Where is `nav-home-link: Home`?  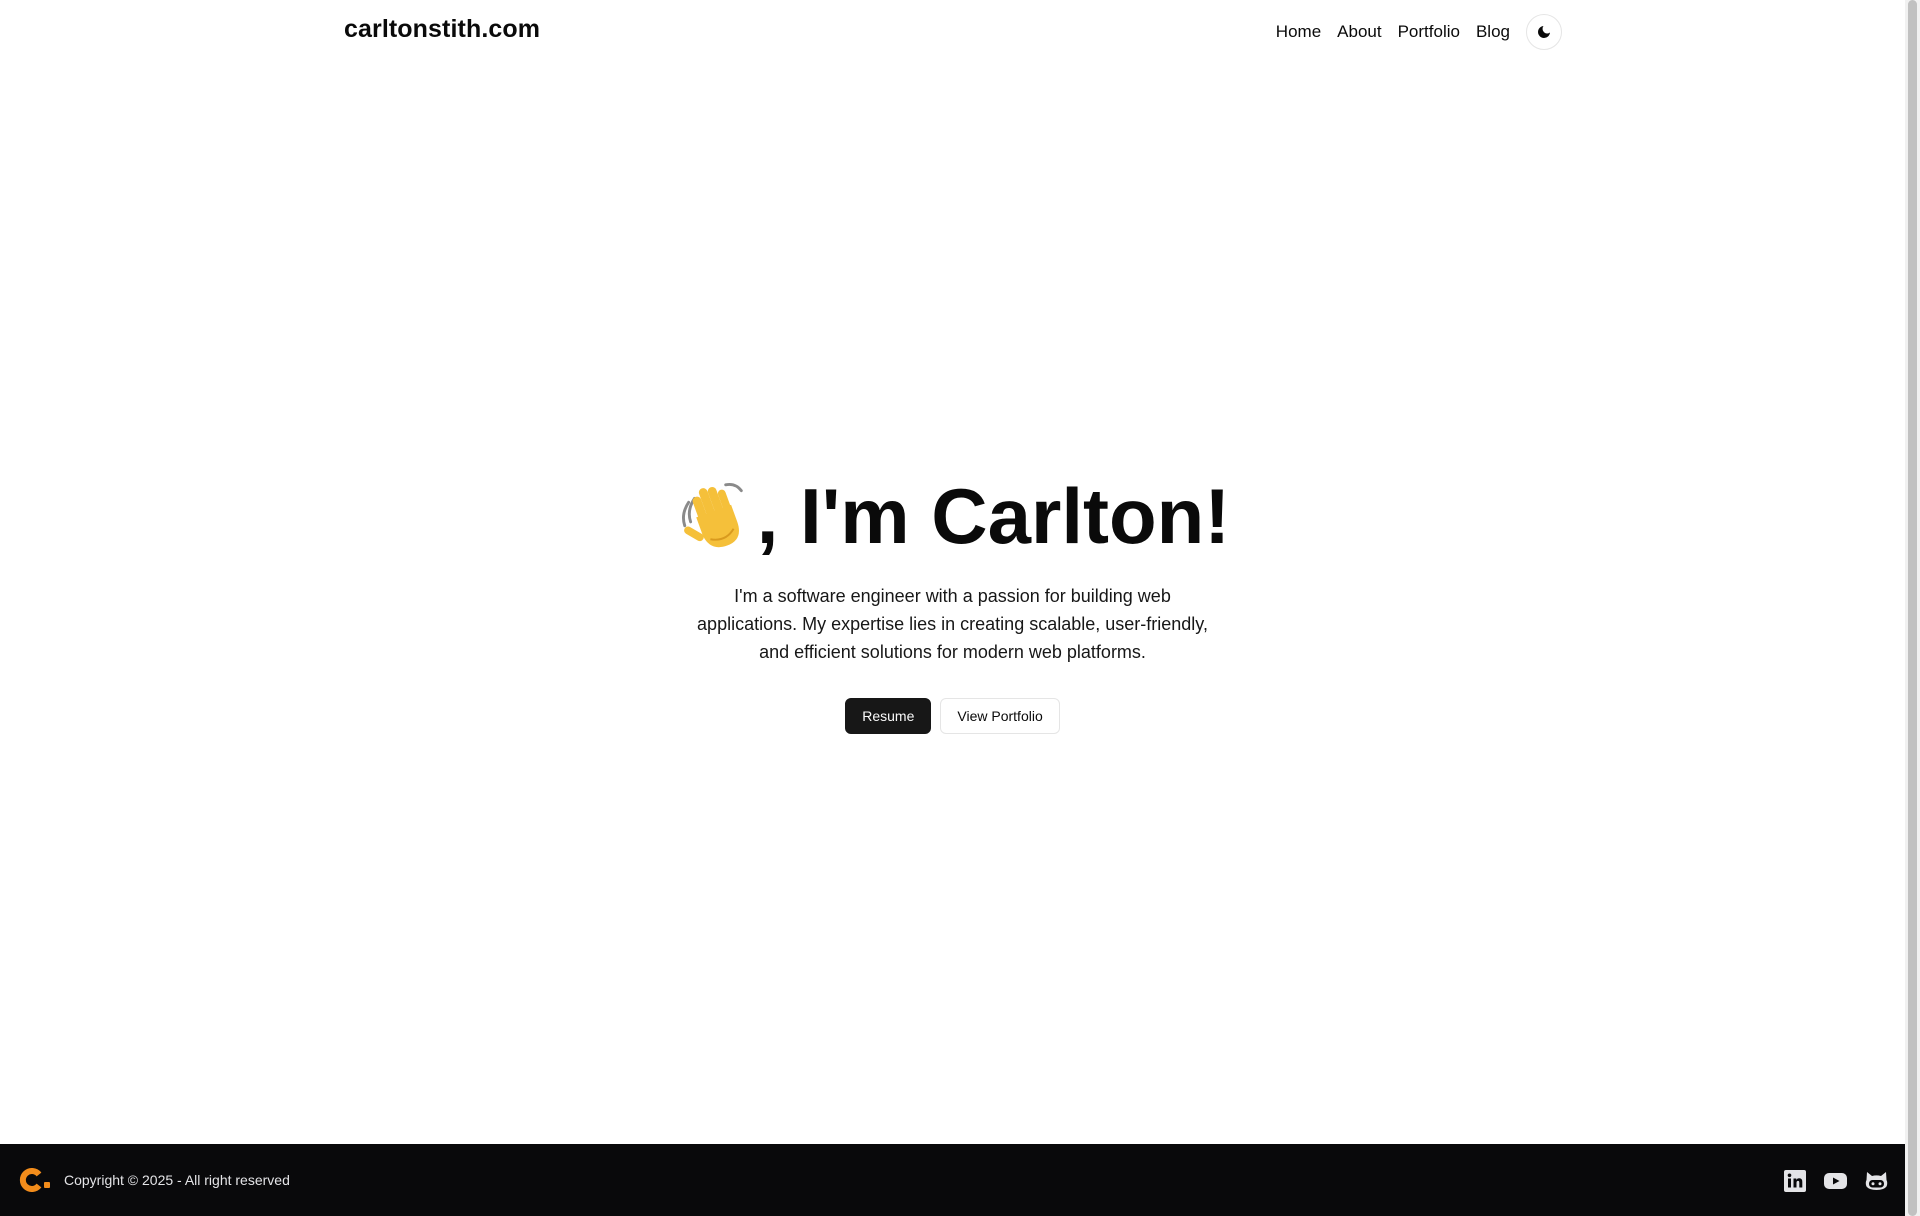
nav-home-link: Home is located at coordinates (1298, 32).